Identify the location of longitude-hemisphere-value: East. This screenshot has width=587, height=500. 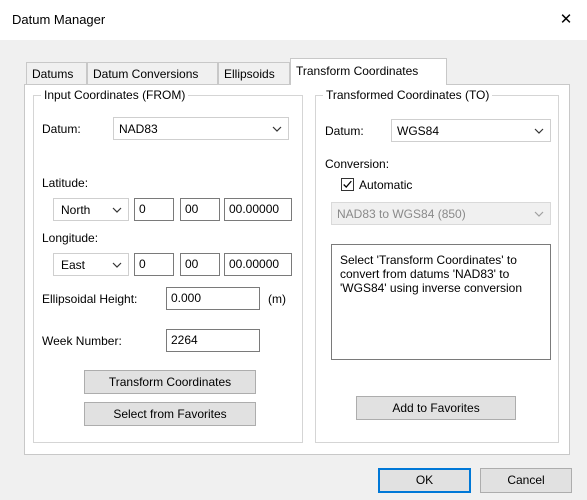
(73, 265).